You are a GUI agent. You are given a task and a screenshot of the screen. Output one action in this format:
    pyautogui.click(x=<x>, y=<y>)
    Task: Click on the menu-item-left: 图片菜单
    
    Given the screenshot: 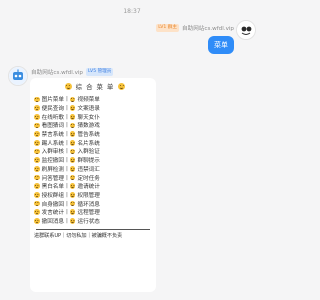 What is the action you would take?
    pyautogui.click(x=52, y=100)
    